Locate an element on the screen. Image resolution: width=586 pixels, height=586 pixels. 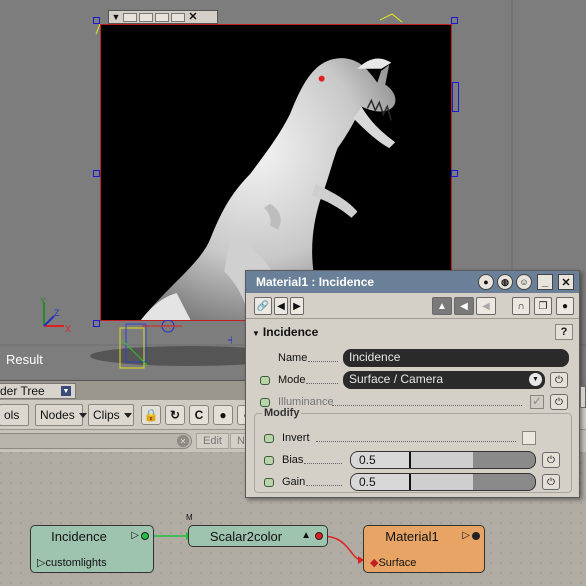
refresh-icon: ↻ is located at coordinates (175, 415).